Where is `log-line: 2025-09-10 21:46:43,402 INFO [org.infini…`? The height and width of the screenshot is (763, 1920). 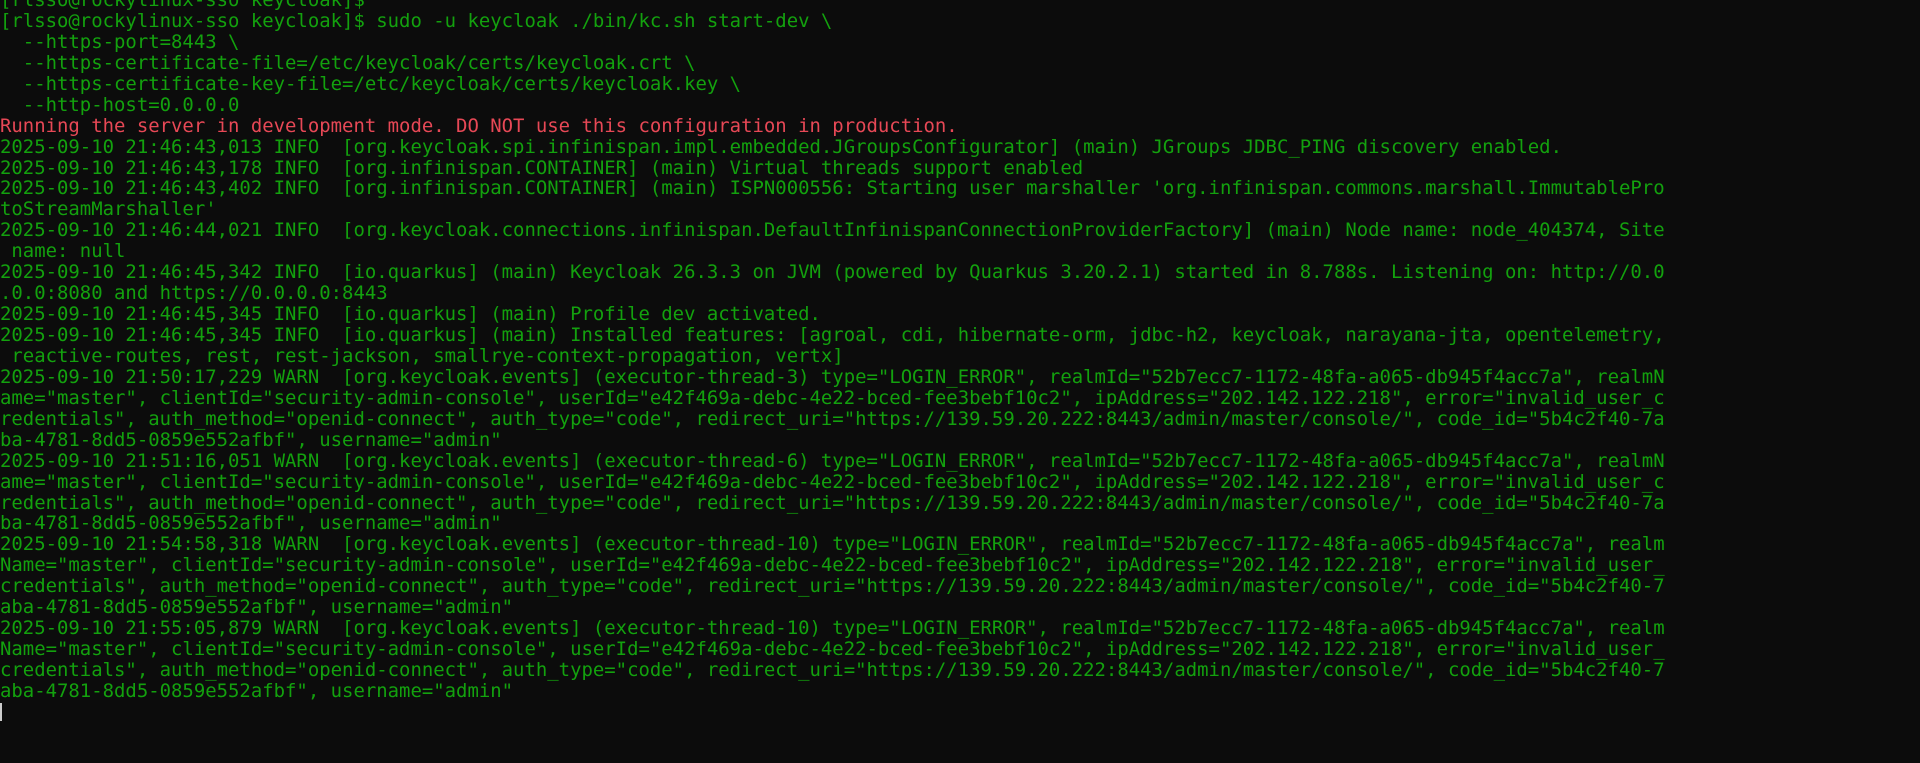 log-line: 2025-09-10 21:46:43,402 INFO [org.infini… is located at coordinates (832, 188).